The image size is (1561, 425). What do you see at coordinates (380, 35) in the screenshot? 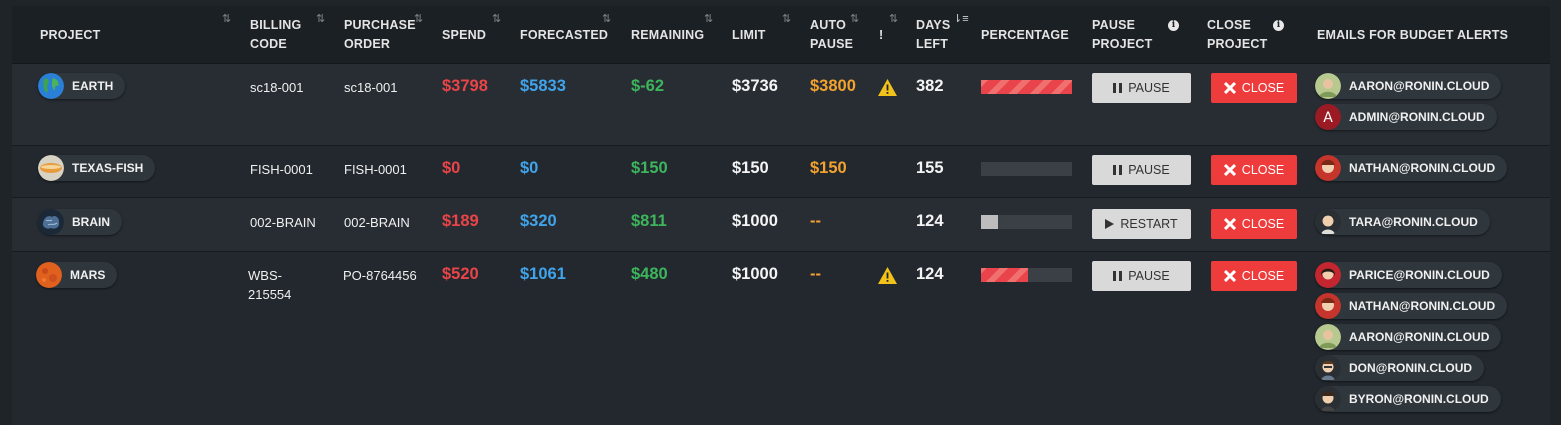
I see `col-purchase-order: PURCHASE ORDER` at bounding box center [380, 35].